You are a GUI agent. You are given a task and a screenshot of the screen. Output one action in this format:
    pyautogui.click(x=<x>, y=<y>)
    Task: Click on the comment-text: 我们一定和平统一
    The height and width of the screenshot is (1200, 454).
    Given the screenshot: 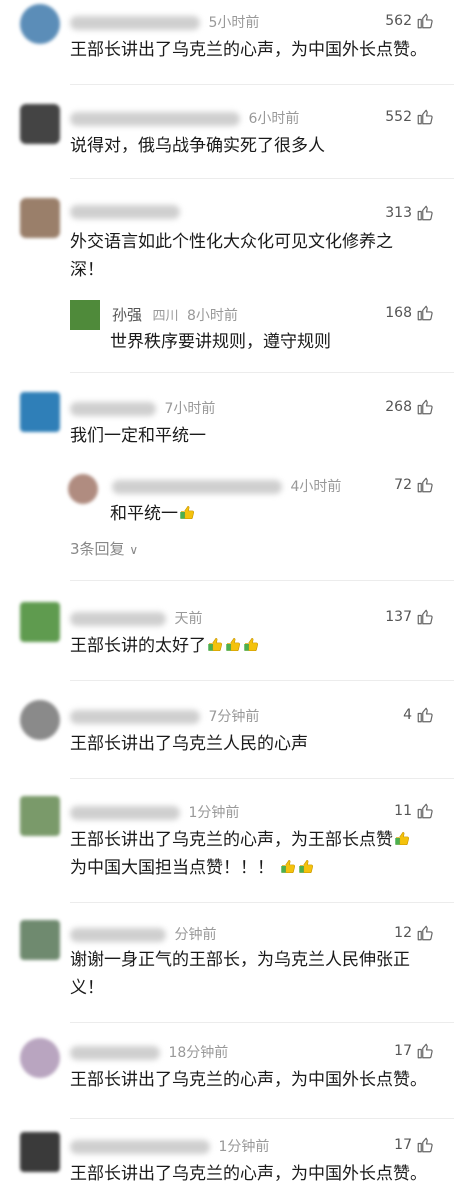 What is the action you would take?
    pyautogui.click(x=138, y=436)
    